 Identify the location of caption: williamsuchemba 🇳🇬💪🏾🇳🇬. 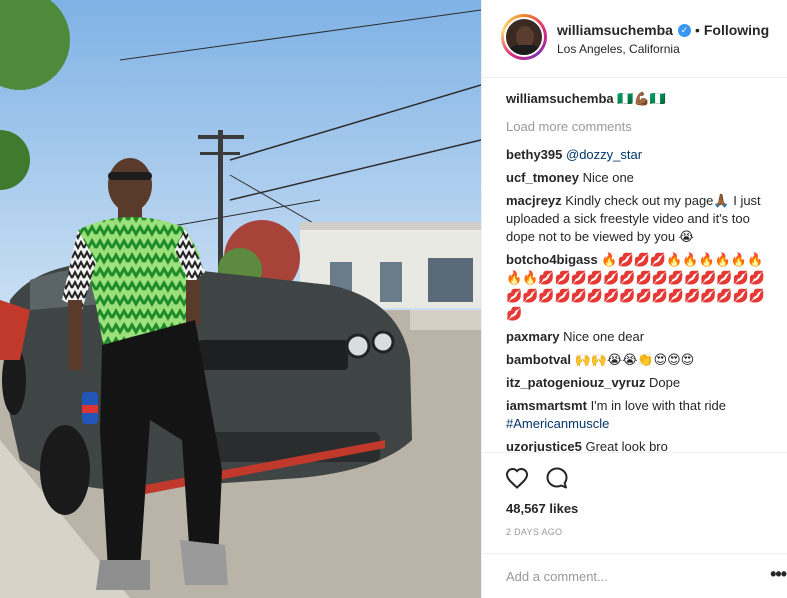
(642, 99).